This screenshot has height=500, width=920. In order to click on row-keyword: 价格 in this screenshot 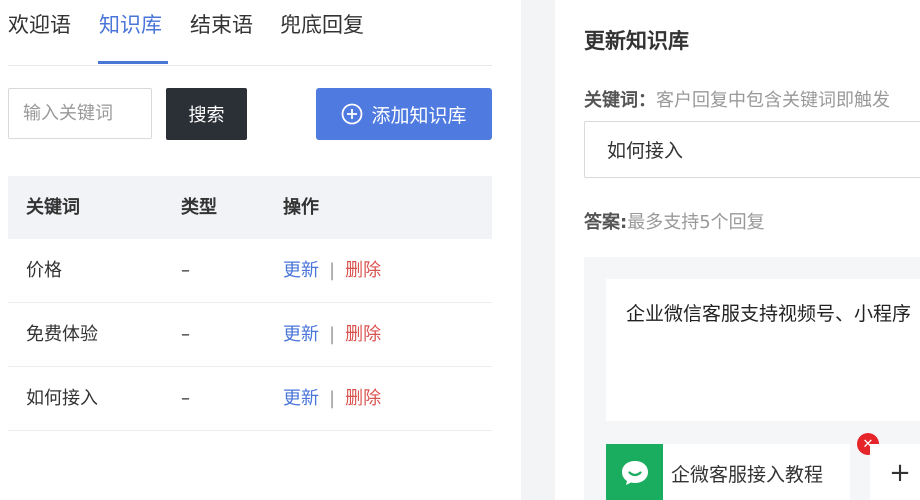, I will do `click(44, 270)`.